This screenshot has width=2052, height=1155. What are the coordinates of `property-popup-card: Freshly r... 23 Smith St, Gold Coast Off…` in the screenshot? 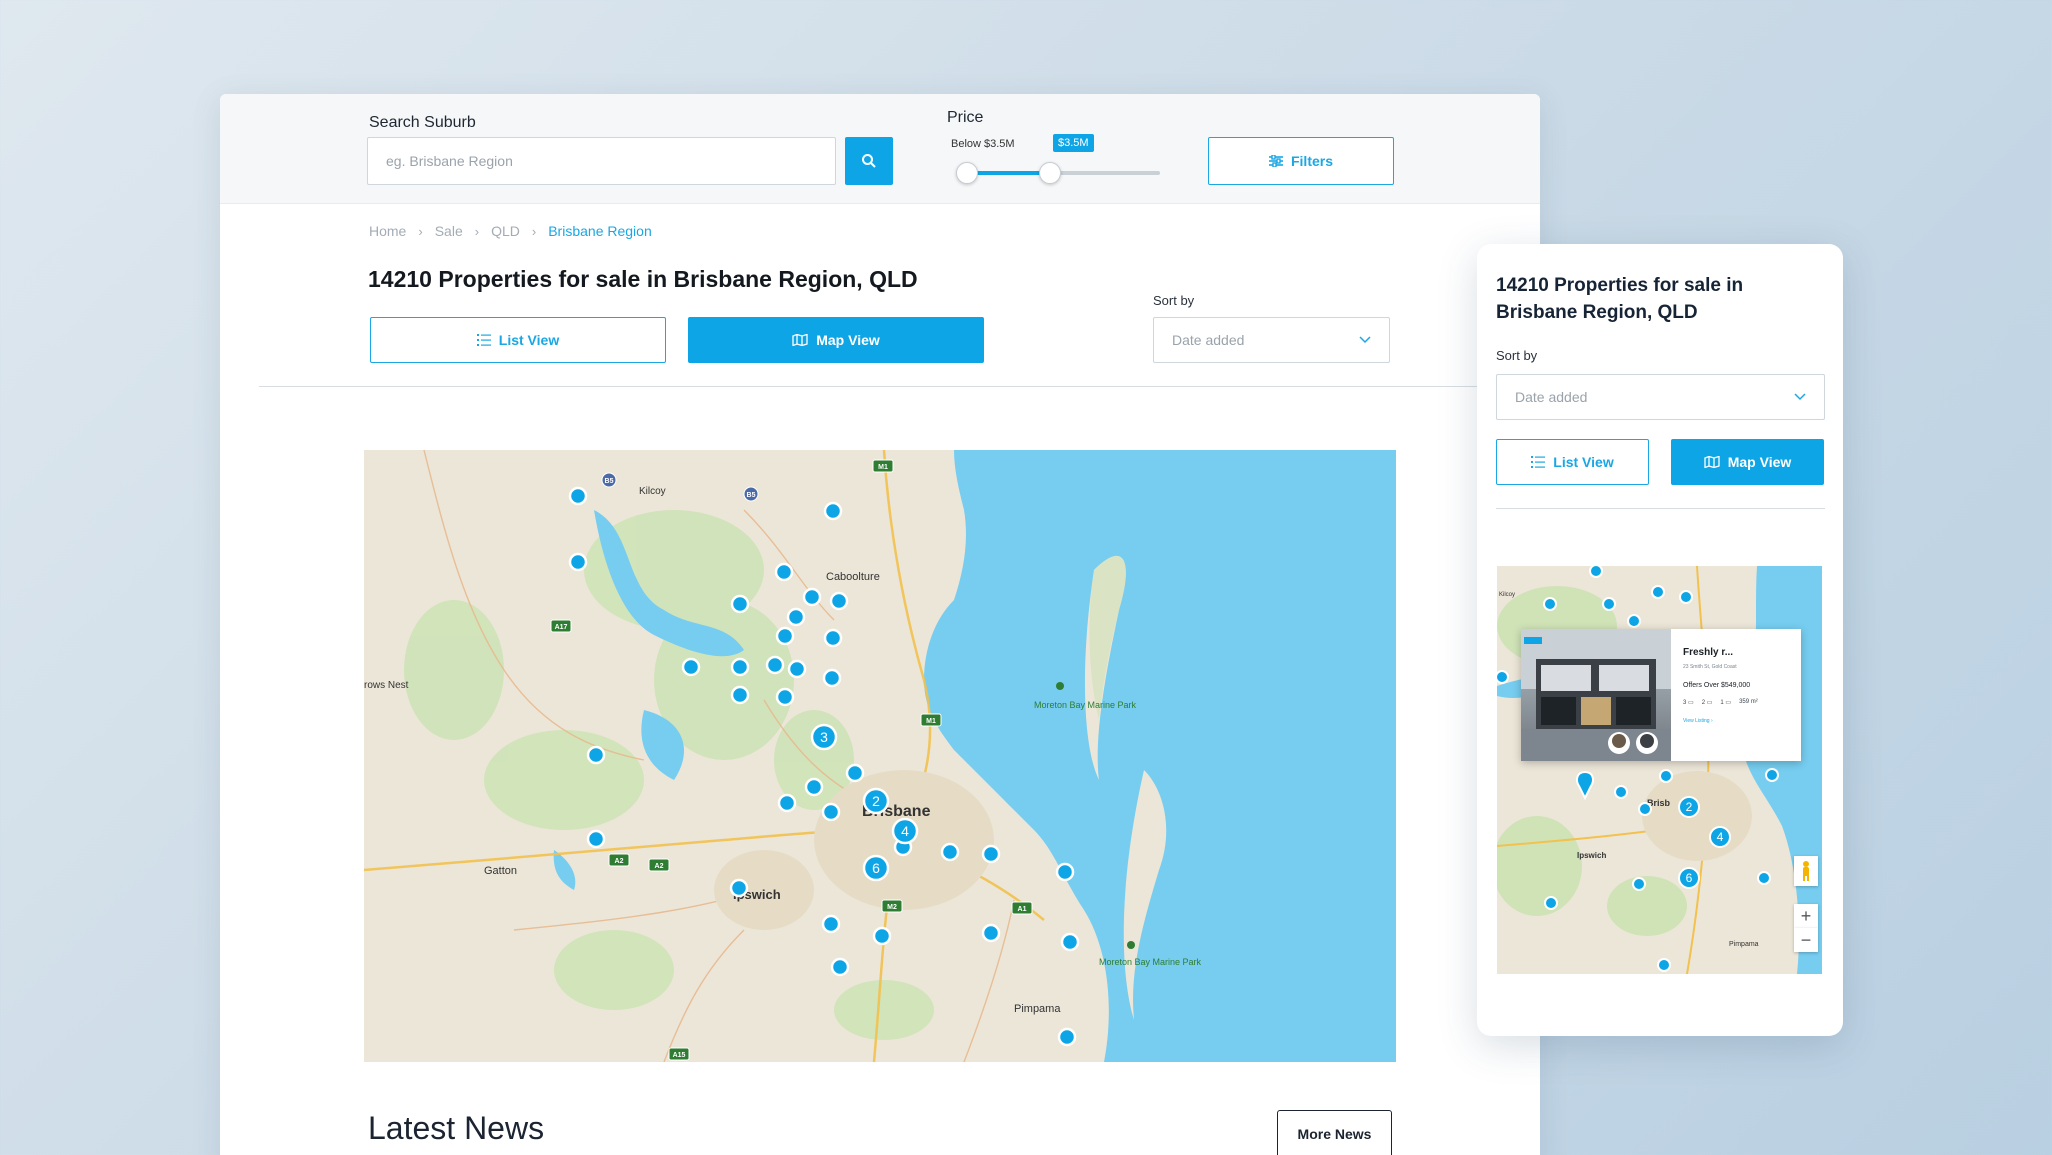 It's located at (1661, 695).